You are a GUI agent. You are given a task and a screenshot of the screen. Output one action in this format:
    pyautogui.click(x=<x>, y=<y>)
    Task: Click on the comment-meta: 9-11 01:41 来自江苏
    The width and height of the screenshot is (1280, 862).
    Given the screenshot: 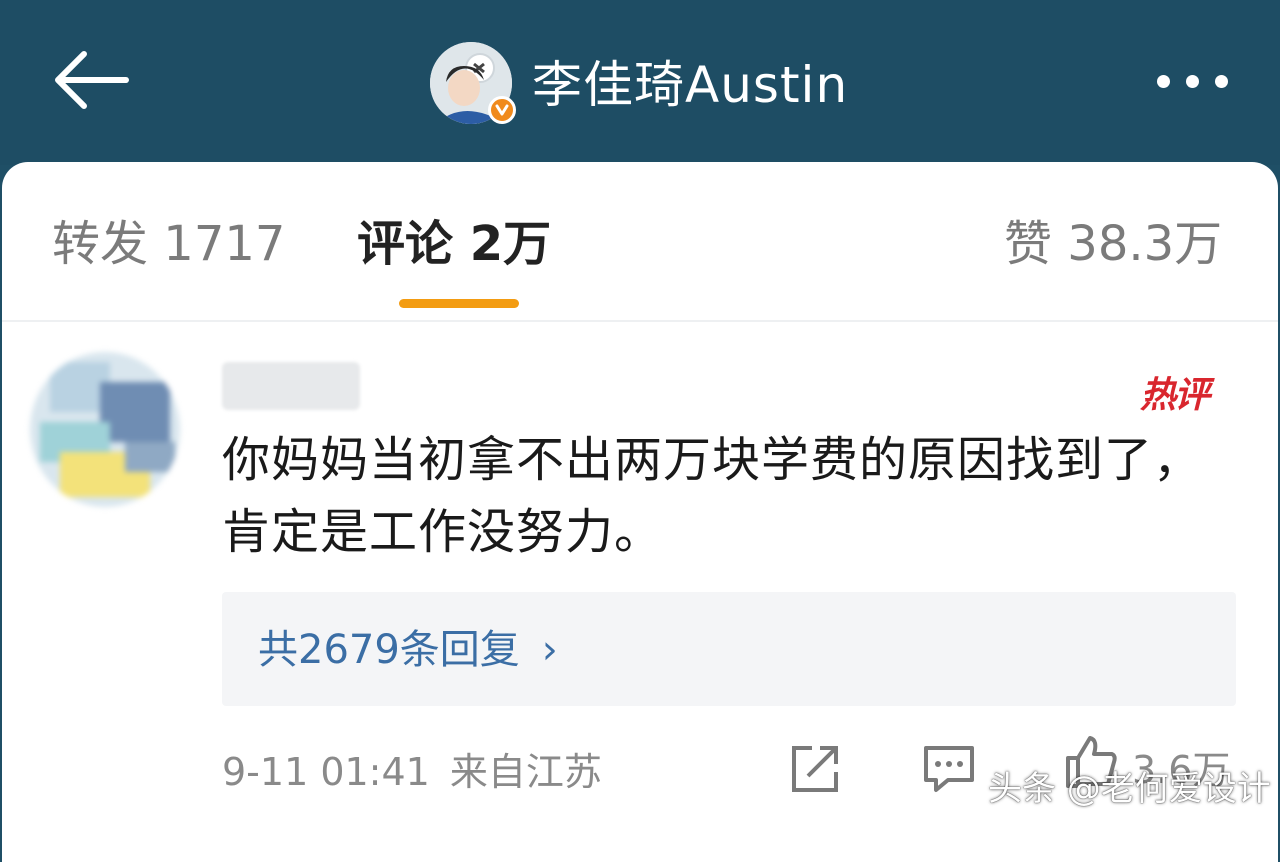 What is the action you would take?
    pyautogui.click(x=412, y=772)
    